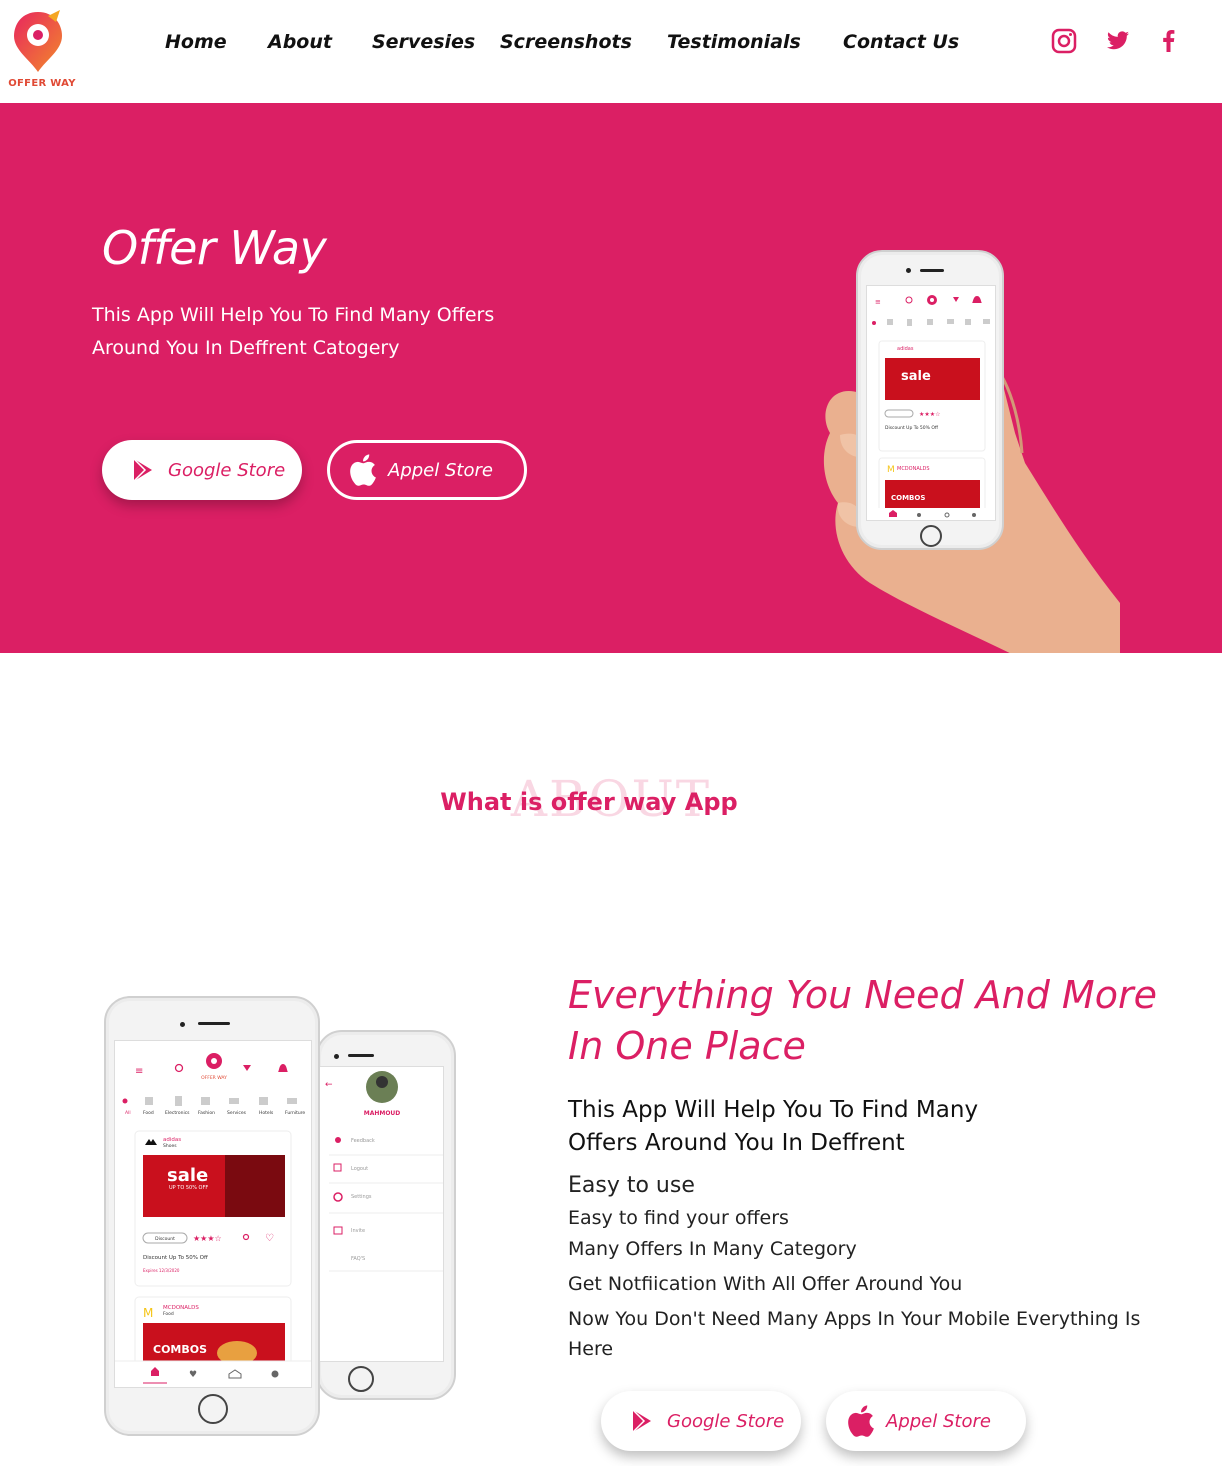 This screenshot has width=1222, height=1466. What do you see at coordinates (128, 1113) in the screenshot?
I see `svg-text: All` at bounding box center [128, 1113].